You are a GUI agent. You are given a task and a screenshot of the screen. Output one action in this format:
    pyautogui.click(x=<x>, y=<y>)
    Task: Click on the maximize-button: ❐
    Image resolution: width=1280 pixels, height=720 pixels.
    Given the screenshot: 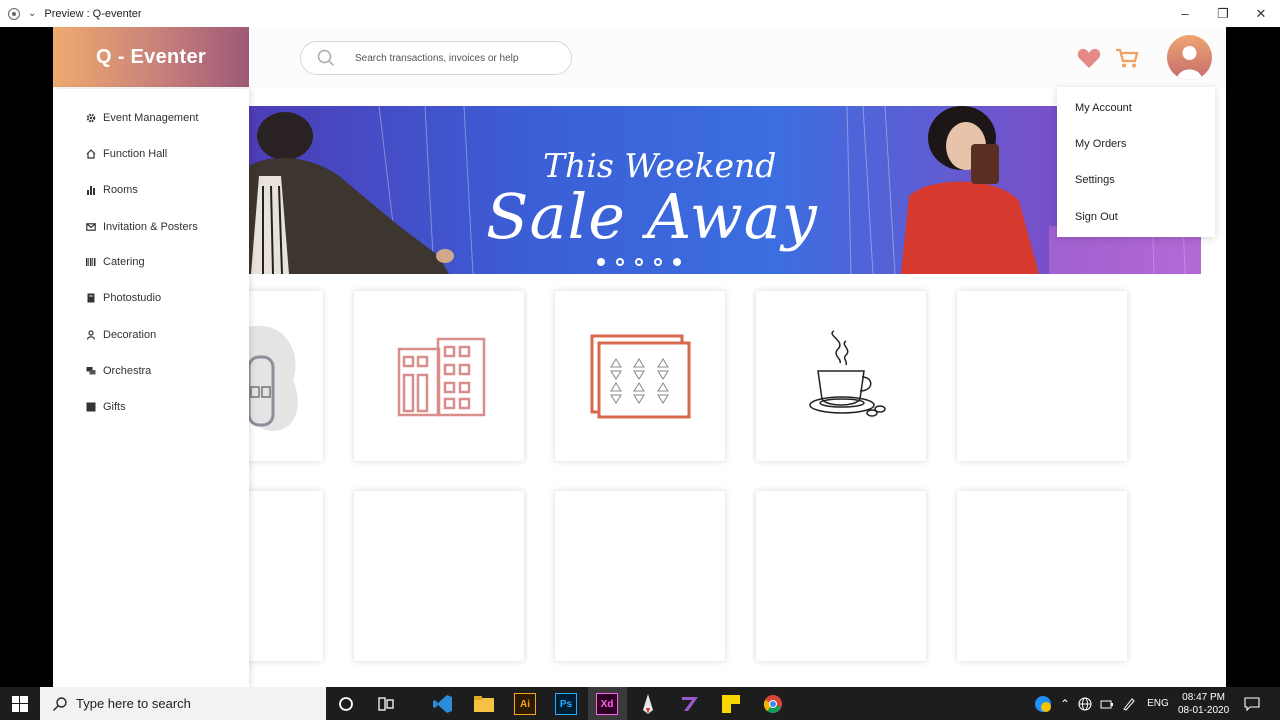 What is the action you would take?
    pyautogui.click(x=1223, y=13)
    